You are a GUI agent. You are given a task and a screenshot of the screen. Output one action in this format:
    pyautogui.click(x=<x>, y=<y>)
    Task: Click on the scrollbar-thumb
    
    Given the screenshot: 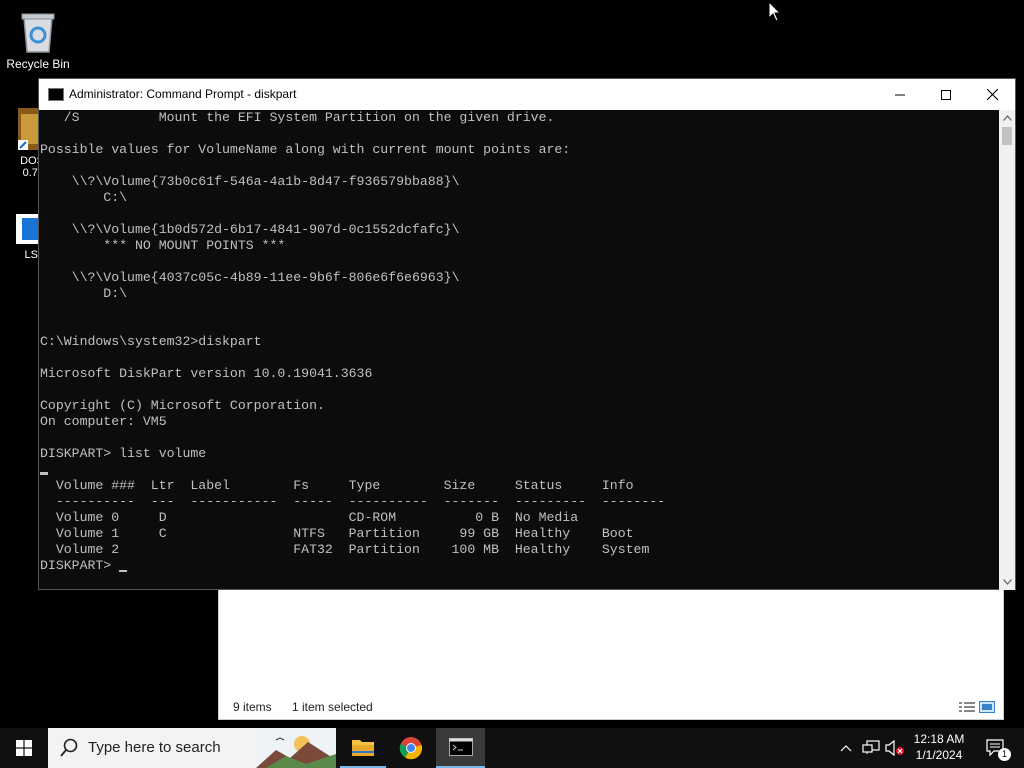 What is the action you would take?
    pyautogui.click(x=1007, y=136)
    